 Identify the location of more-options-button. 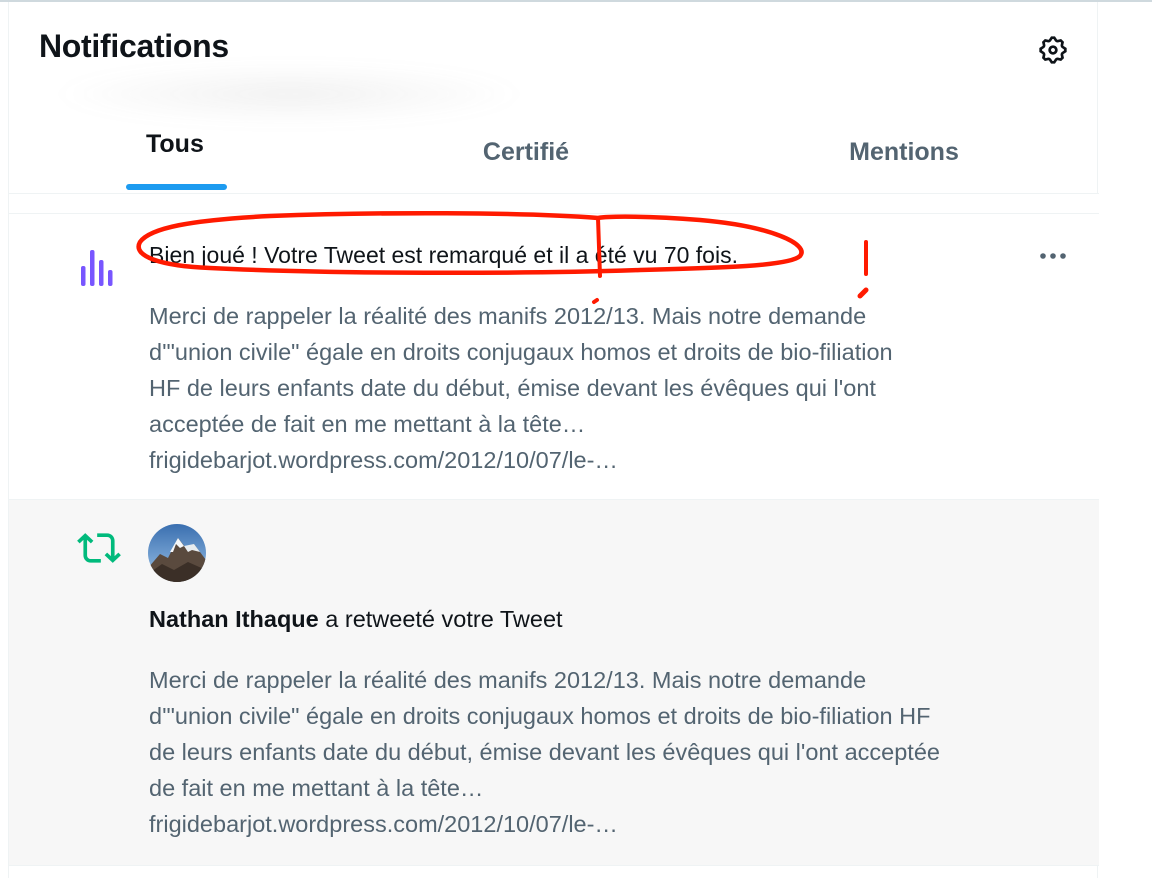
(1053, 256).